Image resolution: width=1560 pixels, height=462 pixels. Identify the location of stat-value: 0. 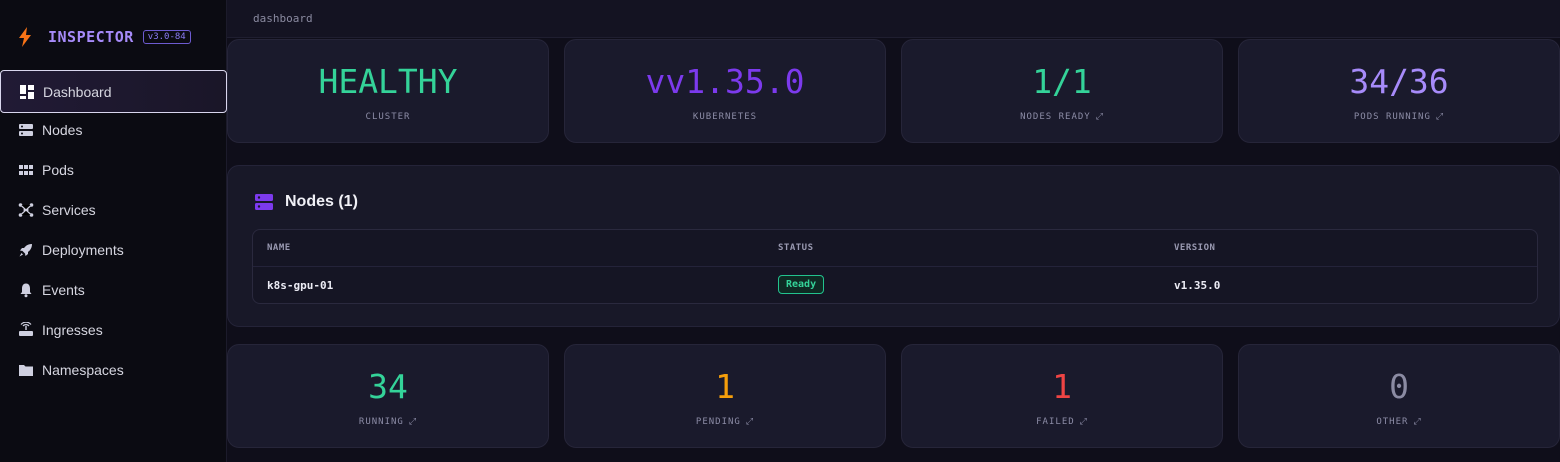
(1399, 386).